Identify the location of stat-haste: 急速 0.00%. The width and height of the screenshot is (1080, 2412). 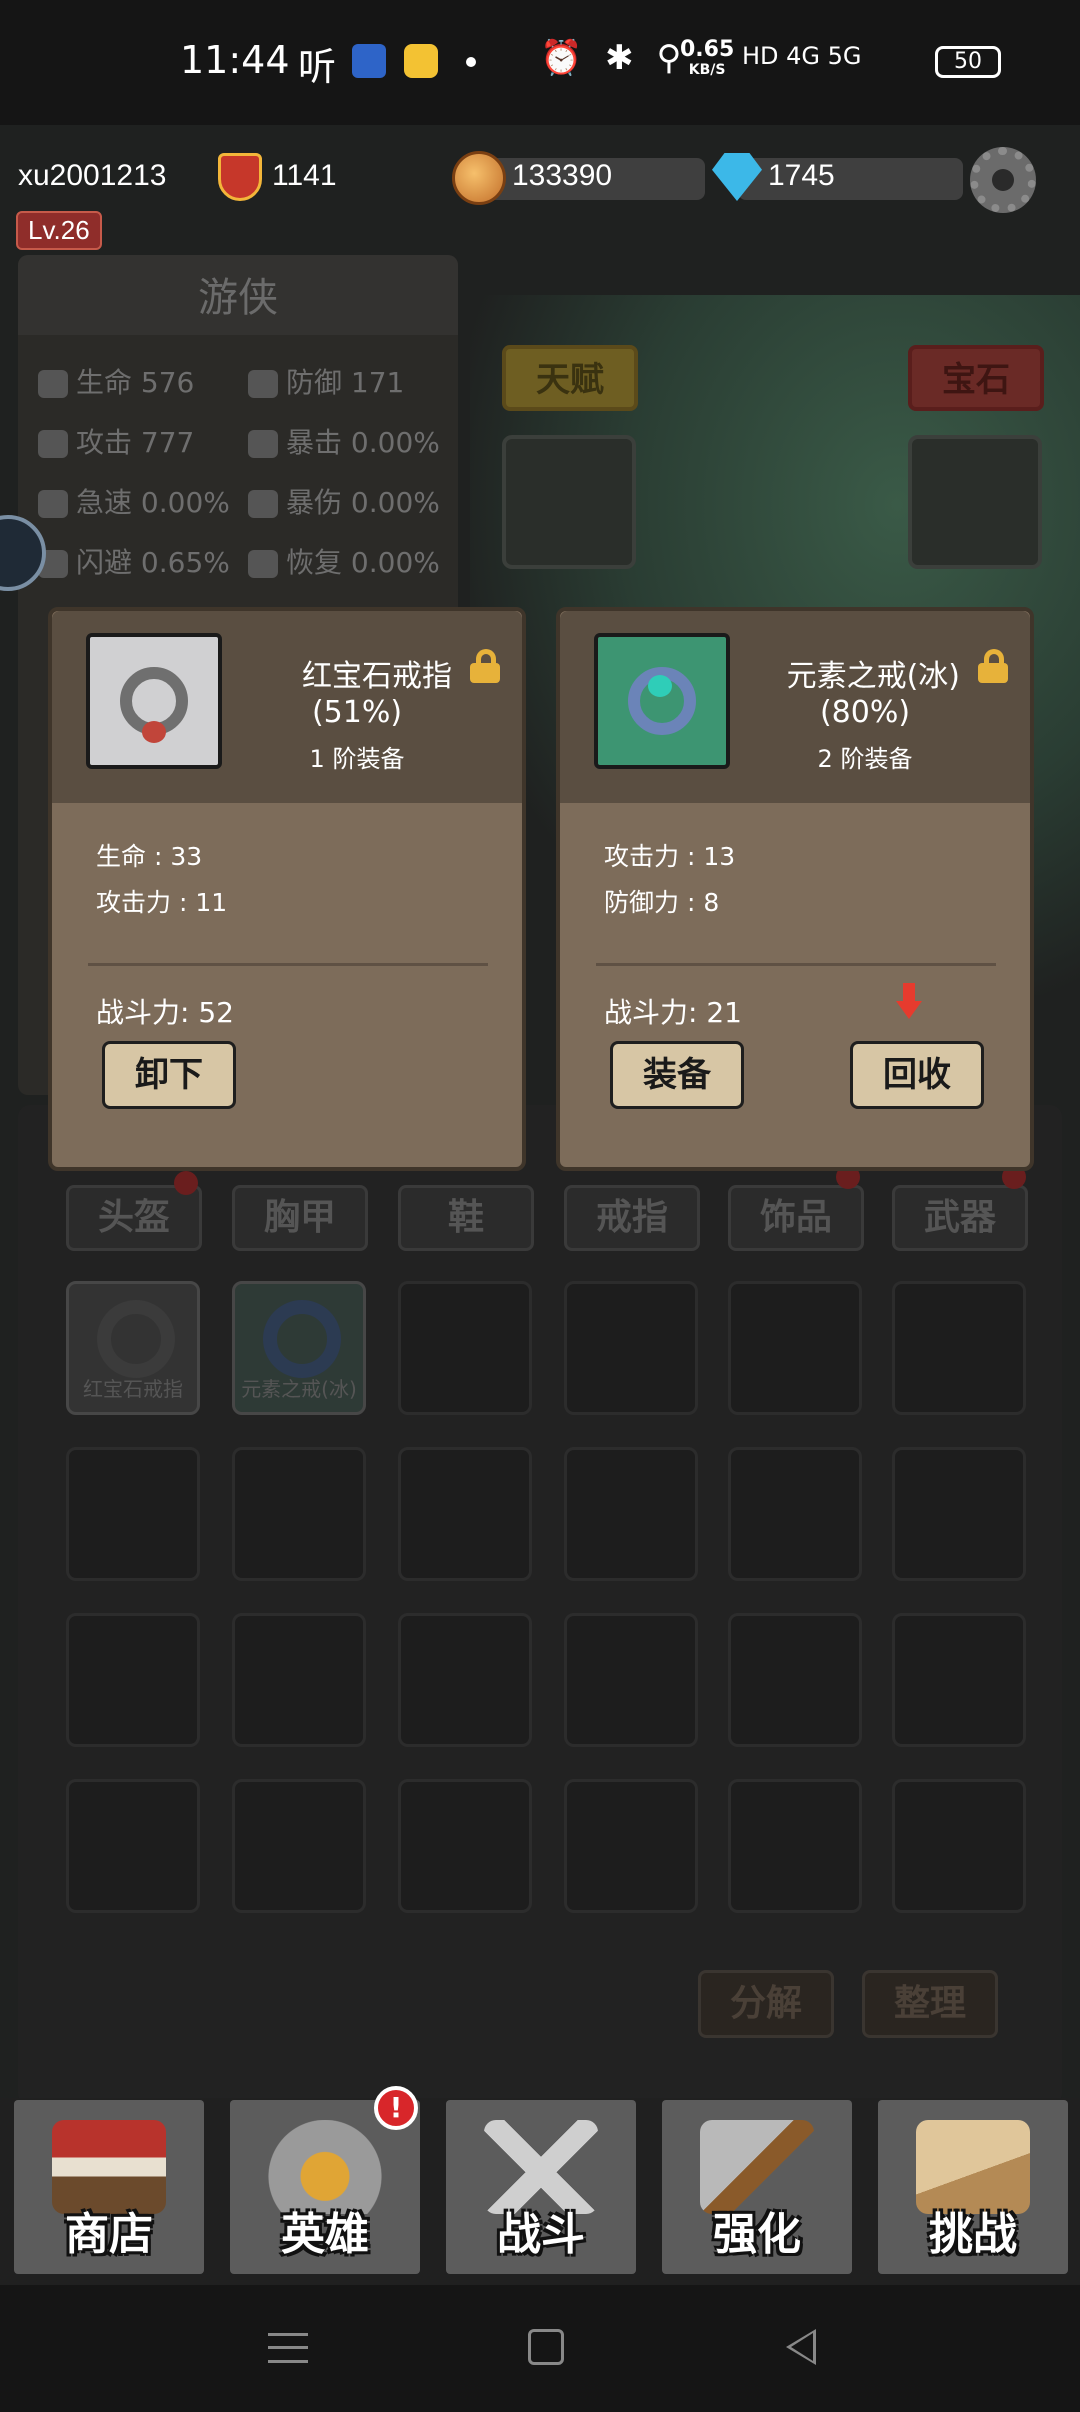
(134, 501).